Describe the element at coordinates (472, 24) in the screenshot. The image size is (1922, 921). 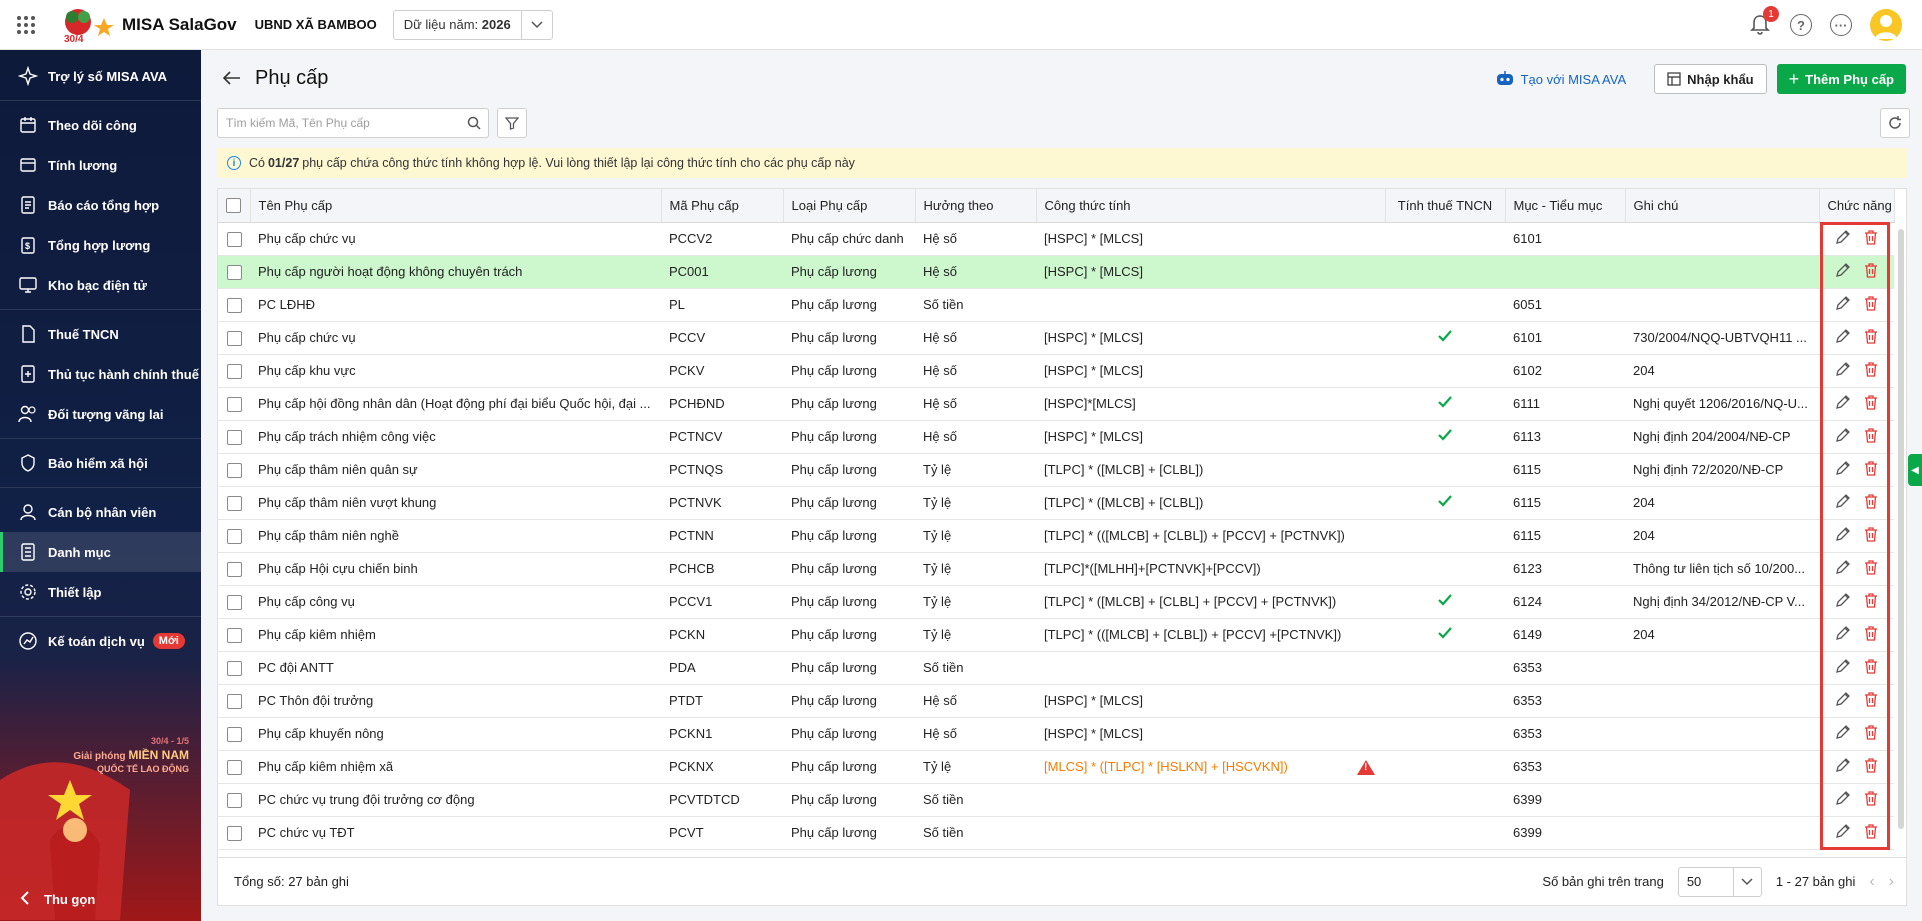
I see `year-select: Dữ liệu năm: 2026` at that location.